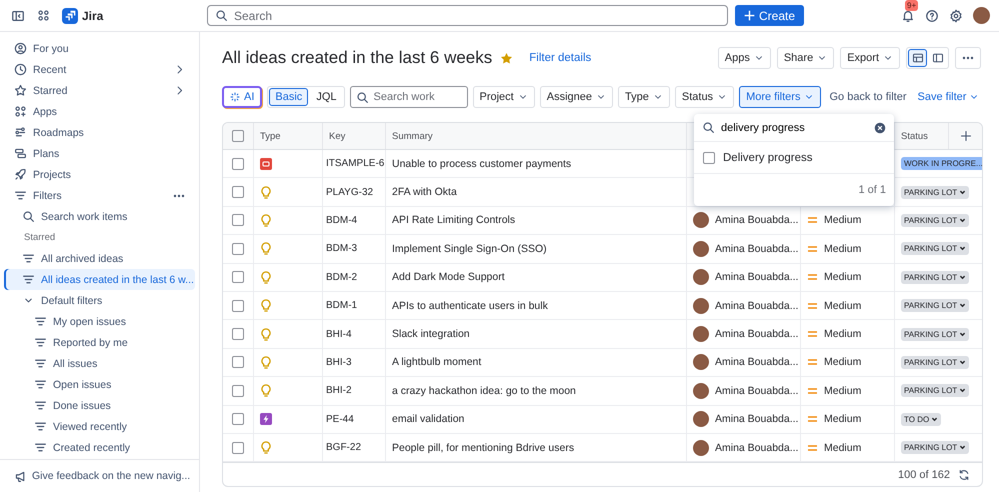 The width and height of the screenshot is (999, 492). What do you see at coordinates (536, 220) in the screenshot?
I see `issue-summary: API Rate Limiting Controls` at bounding box center [536, 220].